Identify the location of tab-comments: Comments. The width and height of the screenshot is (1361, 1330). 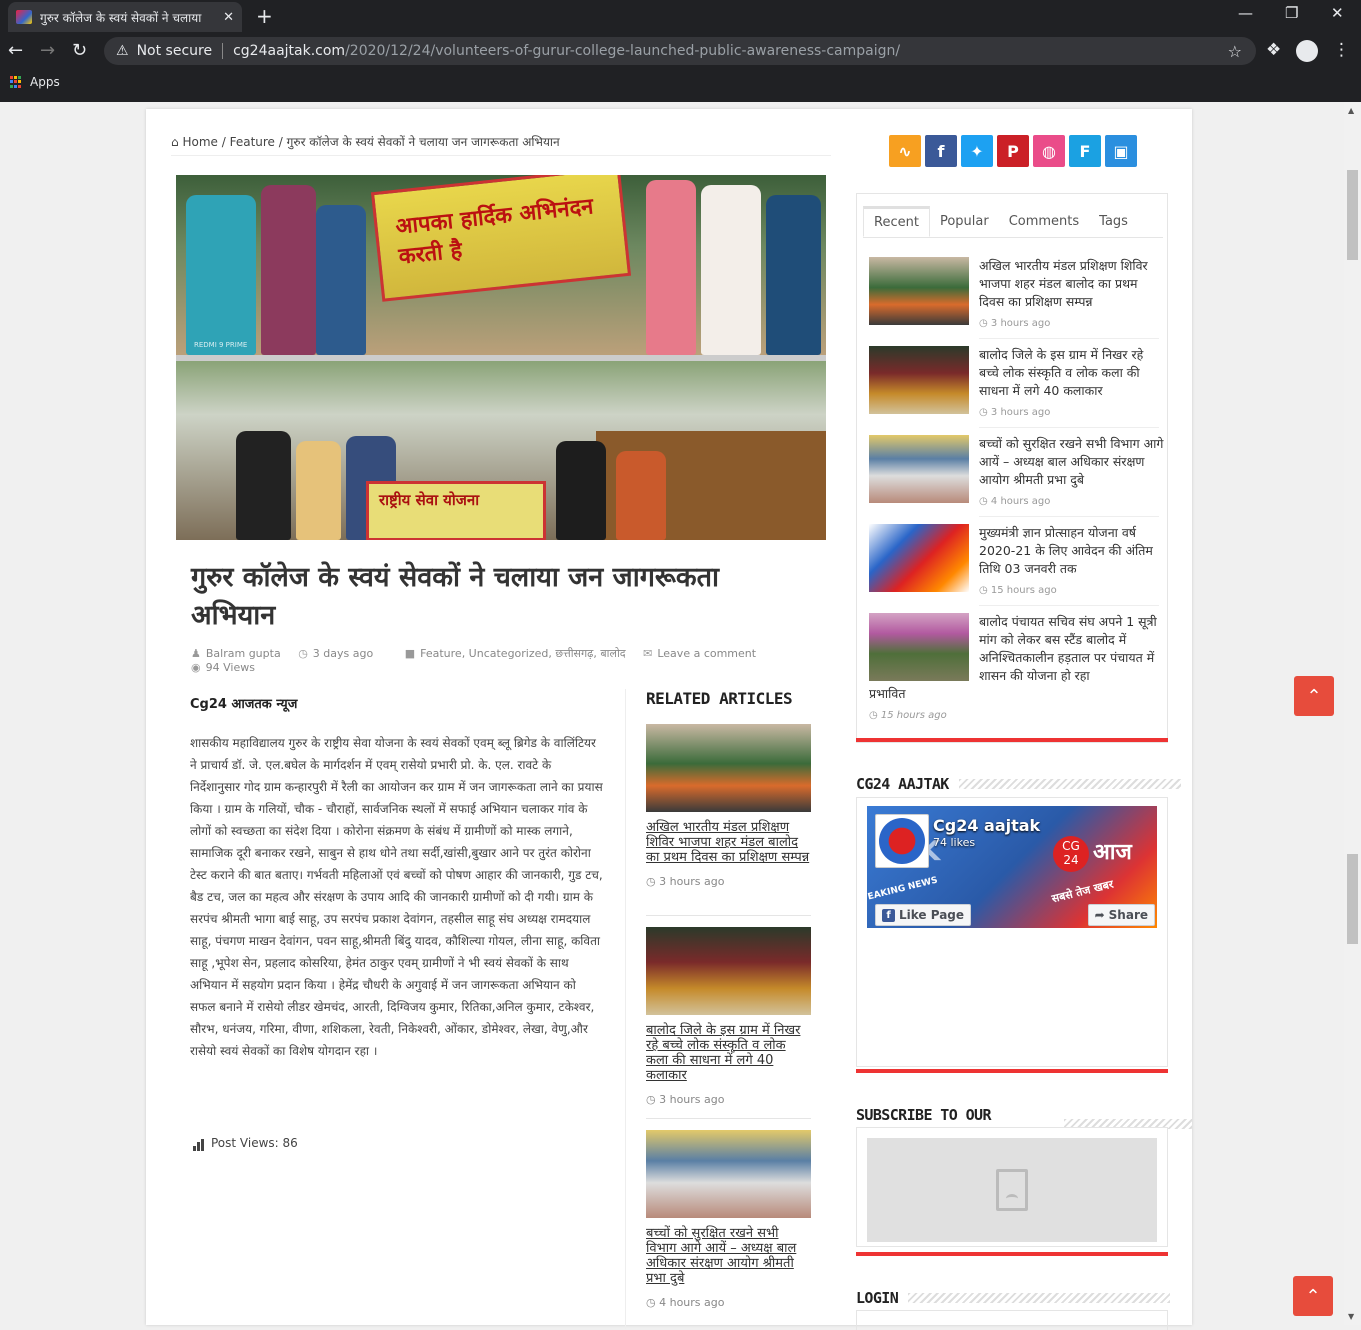
(1044, 221).